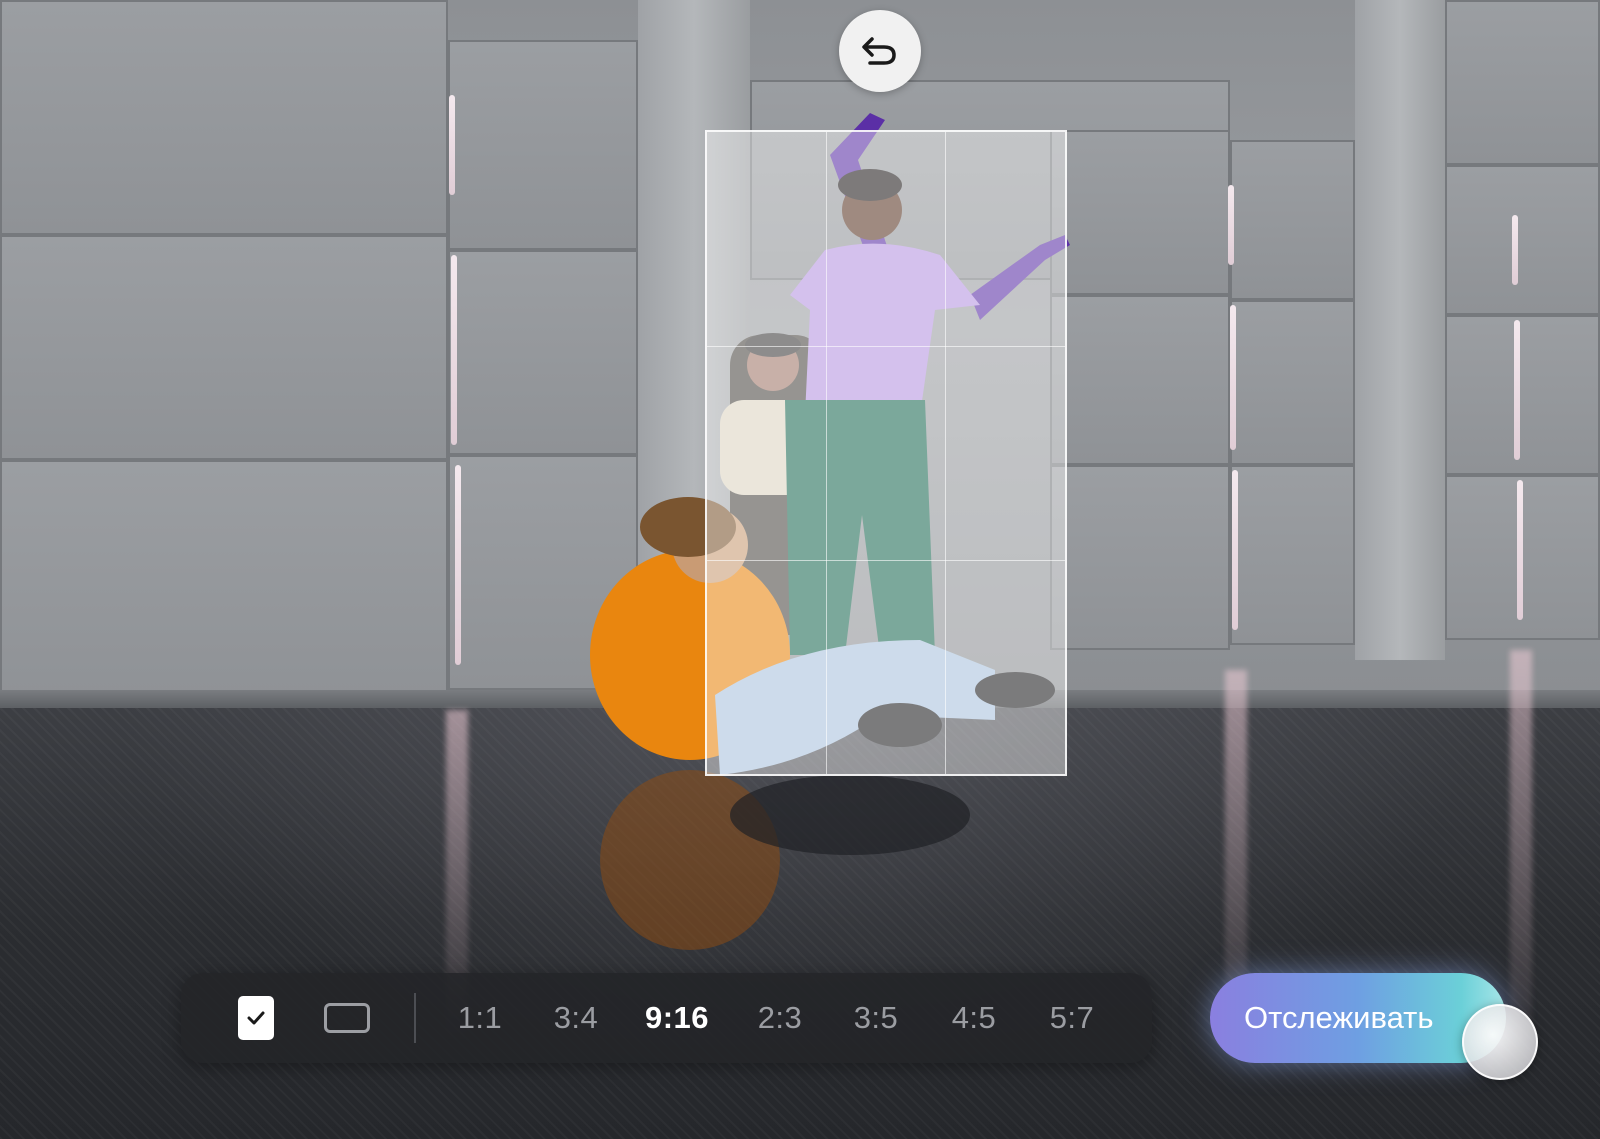 This screenshot has height=1139, width=1600. What do you see at coordinates (886, 453) in the screenshot?
I see `crop-frame` at bounding box center [886, 453].